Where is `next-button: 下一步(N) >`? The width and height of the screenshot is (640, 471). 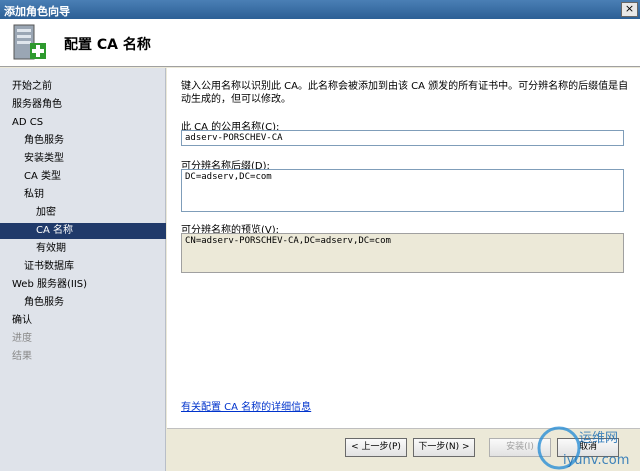
next-button: 下一步(N) > is located at coordinates (444, 447).